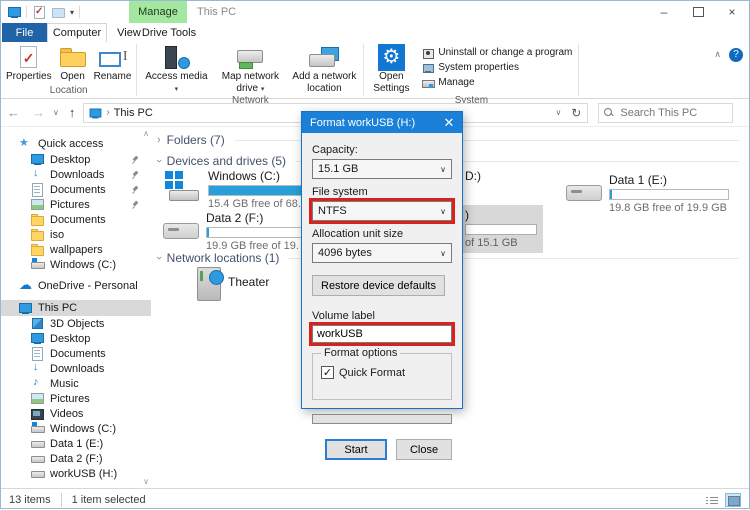  Describe the element at coordinates (232, 189) in the screenshot. I see `drive-tile-windows-c: Windows (C:) 15.4 GB free of 68.` at that location.